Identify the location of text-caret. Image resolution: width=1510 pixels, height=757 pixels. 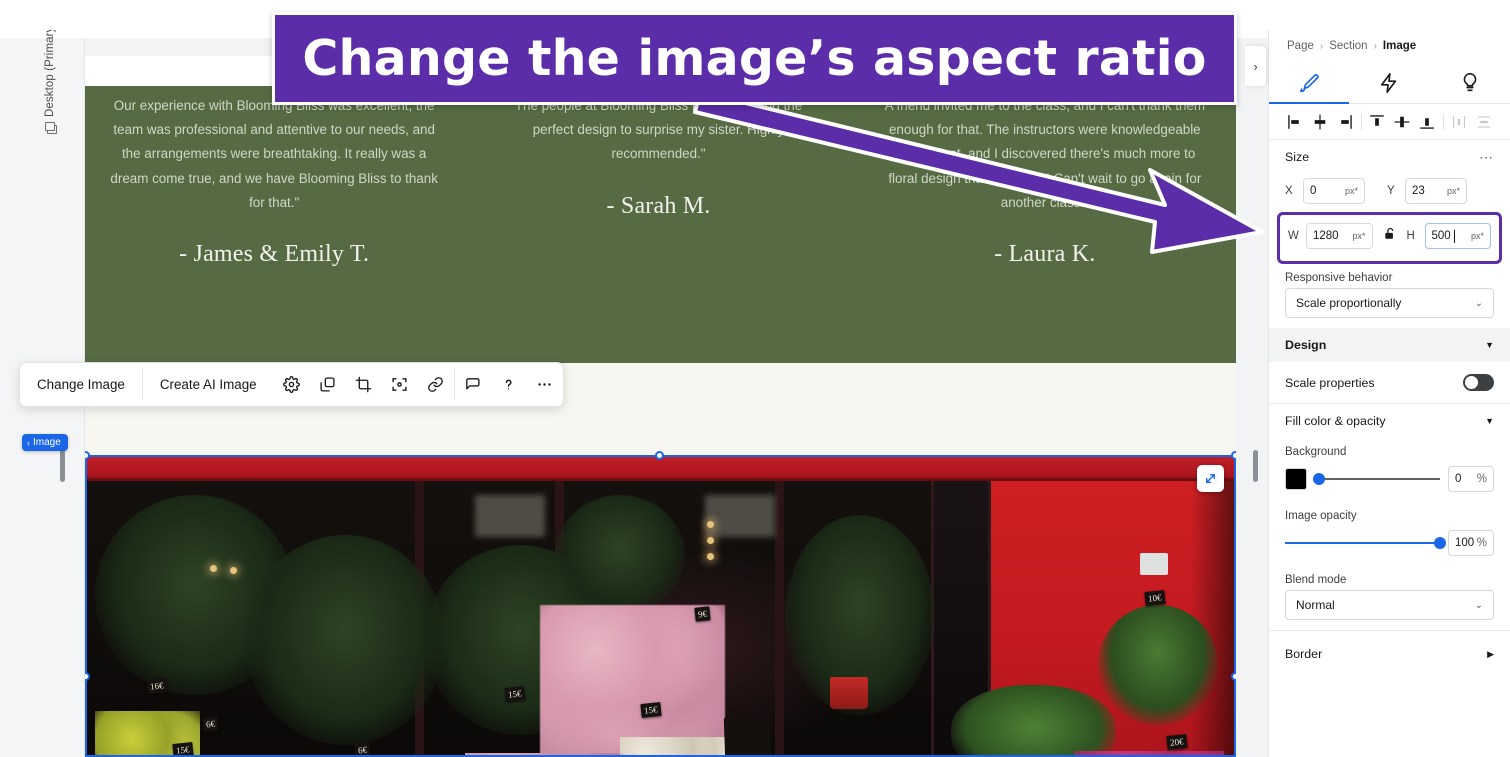
(1454, 236).